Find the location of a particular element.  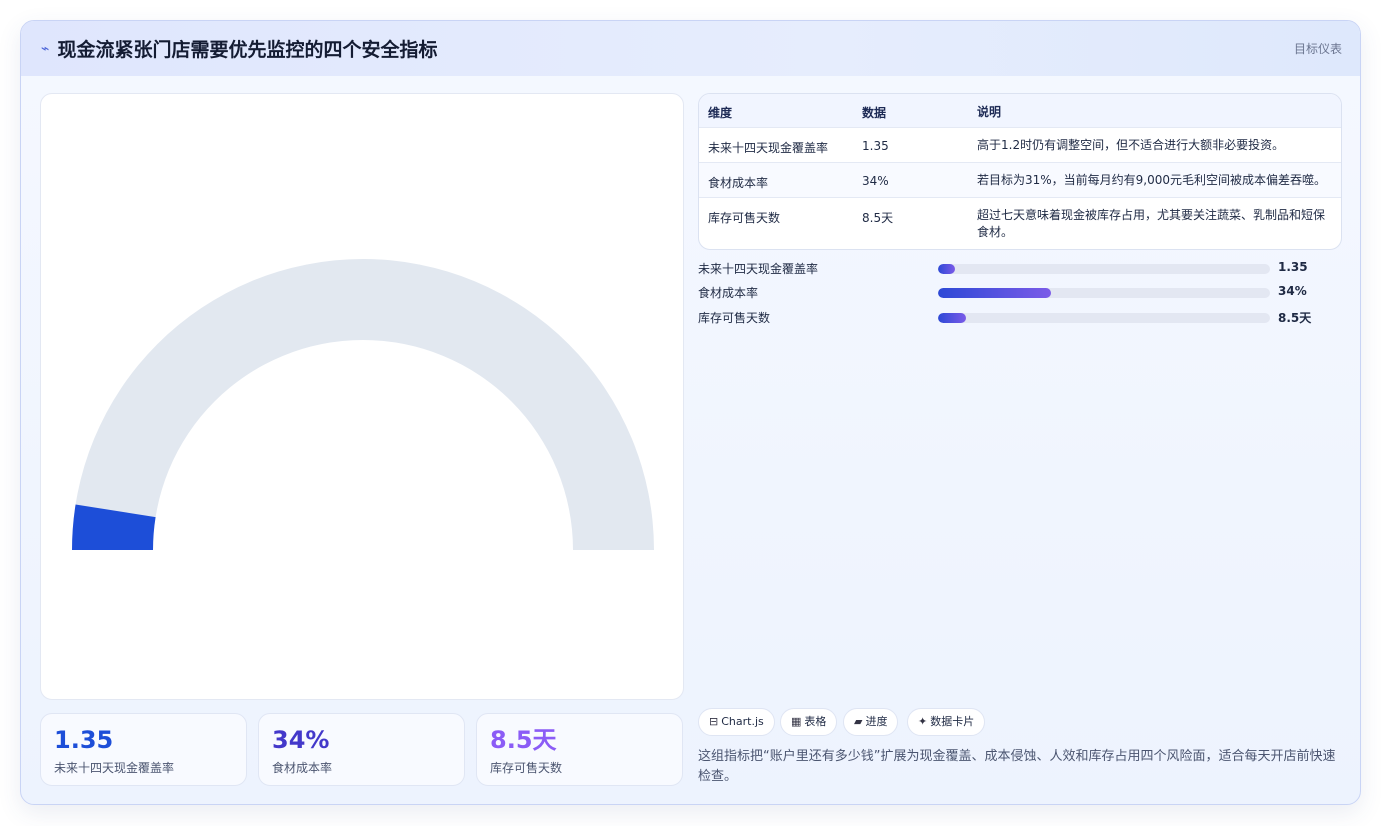

progress-row: 未来十四天现金覆盖率 1.35 is located at coordinates (1020, 268).